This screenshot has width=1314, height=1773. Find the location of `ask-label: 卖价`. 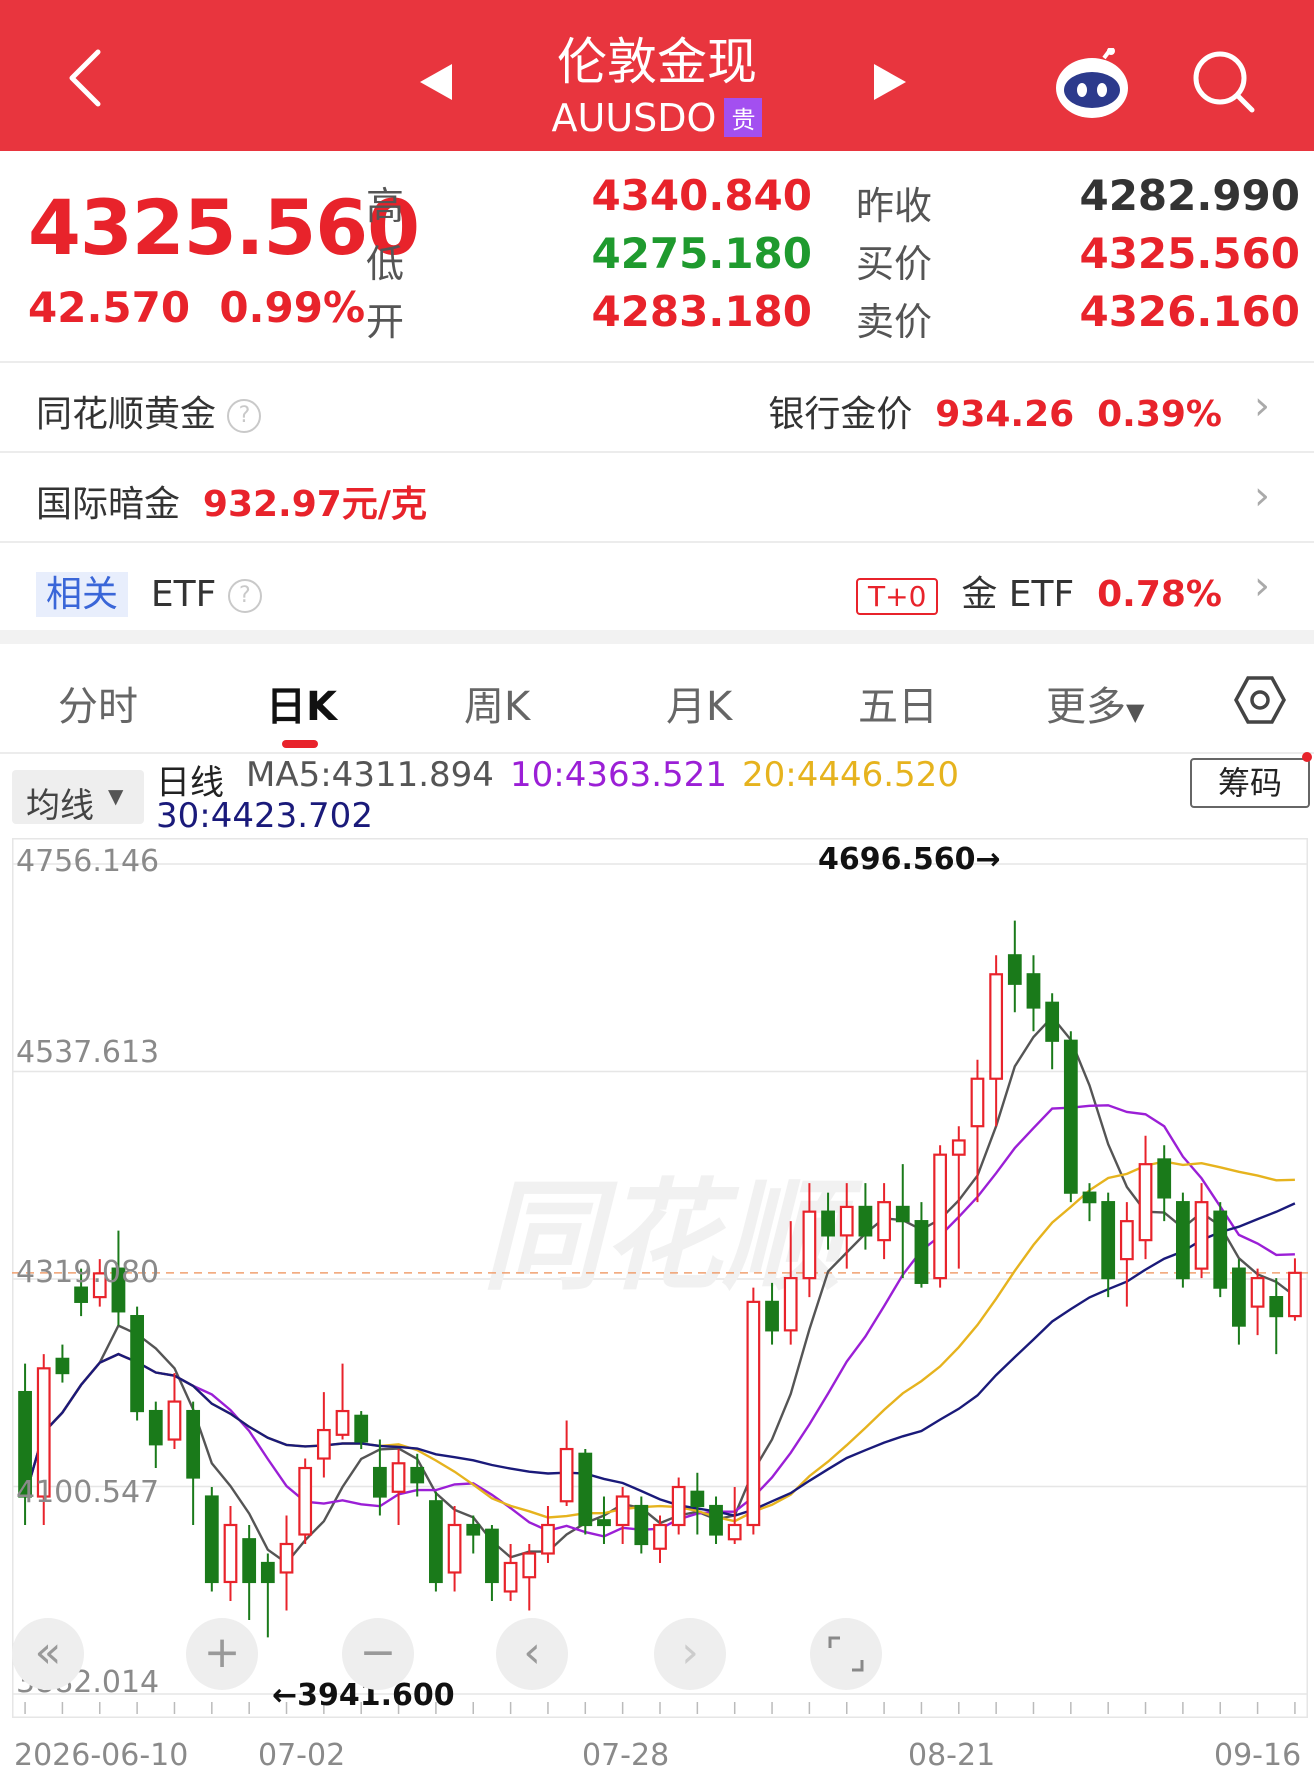

ask-label: 卖价 is located at coordinates (894, 322).